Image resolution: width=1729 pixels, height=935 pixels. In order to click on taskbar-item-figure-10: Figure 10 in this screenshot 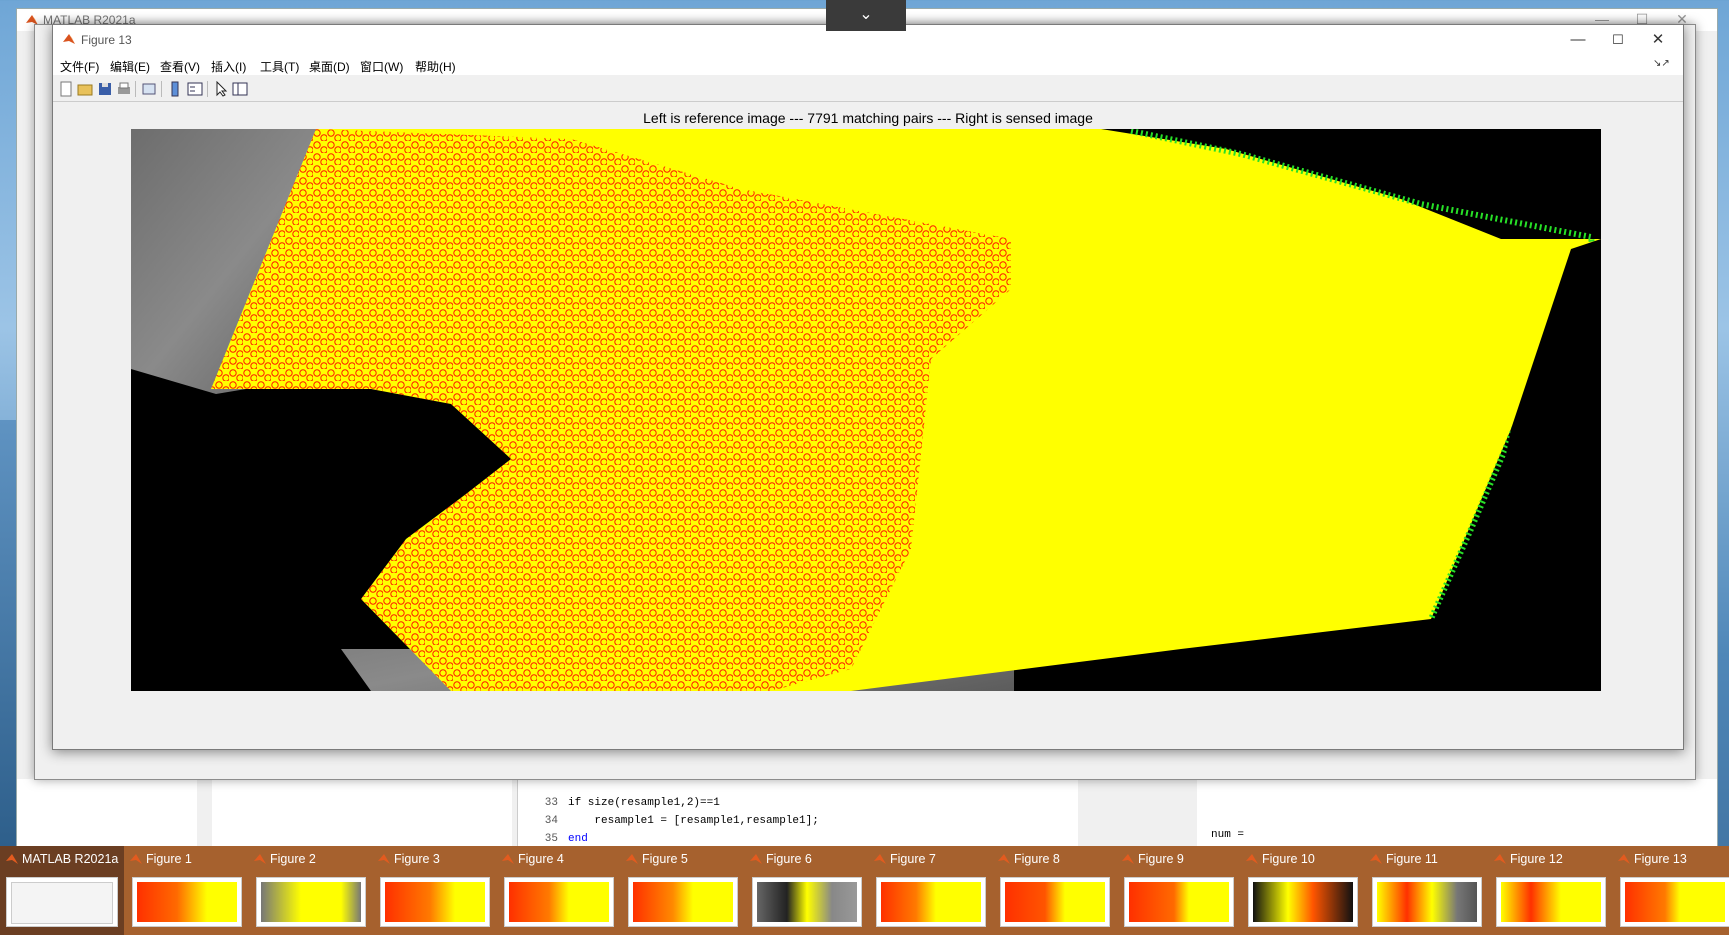, I will do `click(1302, 890)`.